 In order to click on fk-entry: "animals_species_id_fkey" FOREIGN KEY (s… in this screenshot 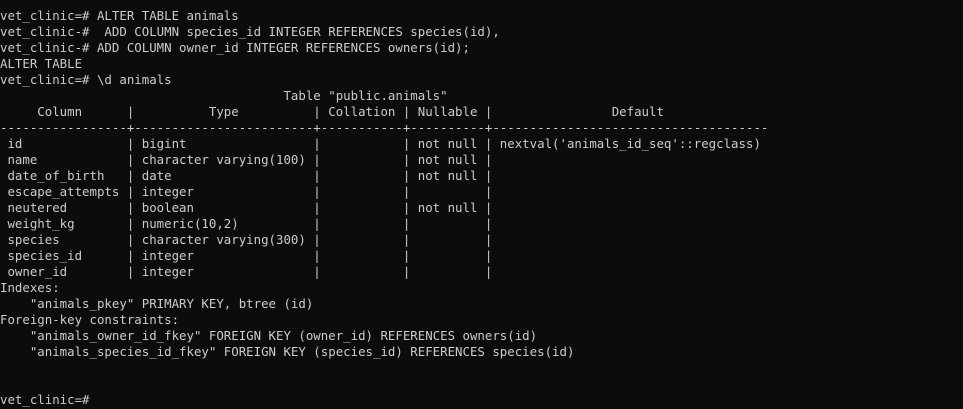, I will do `click(287, 351)`.